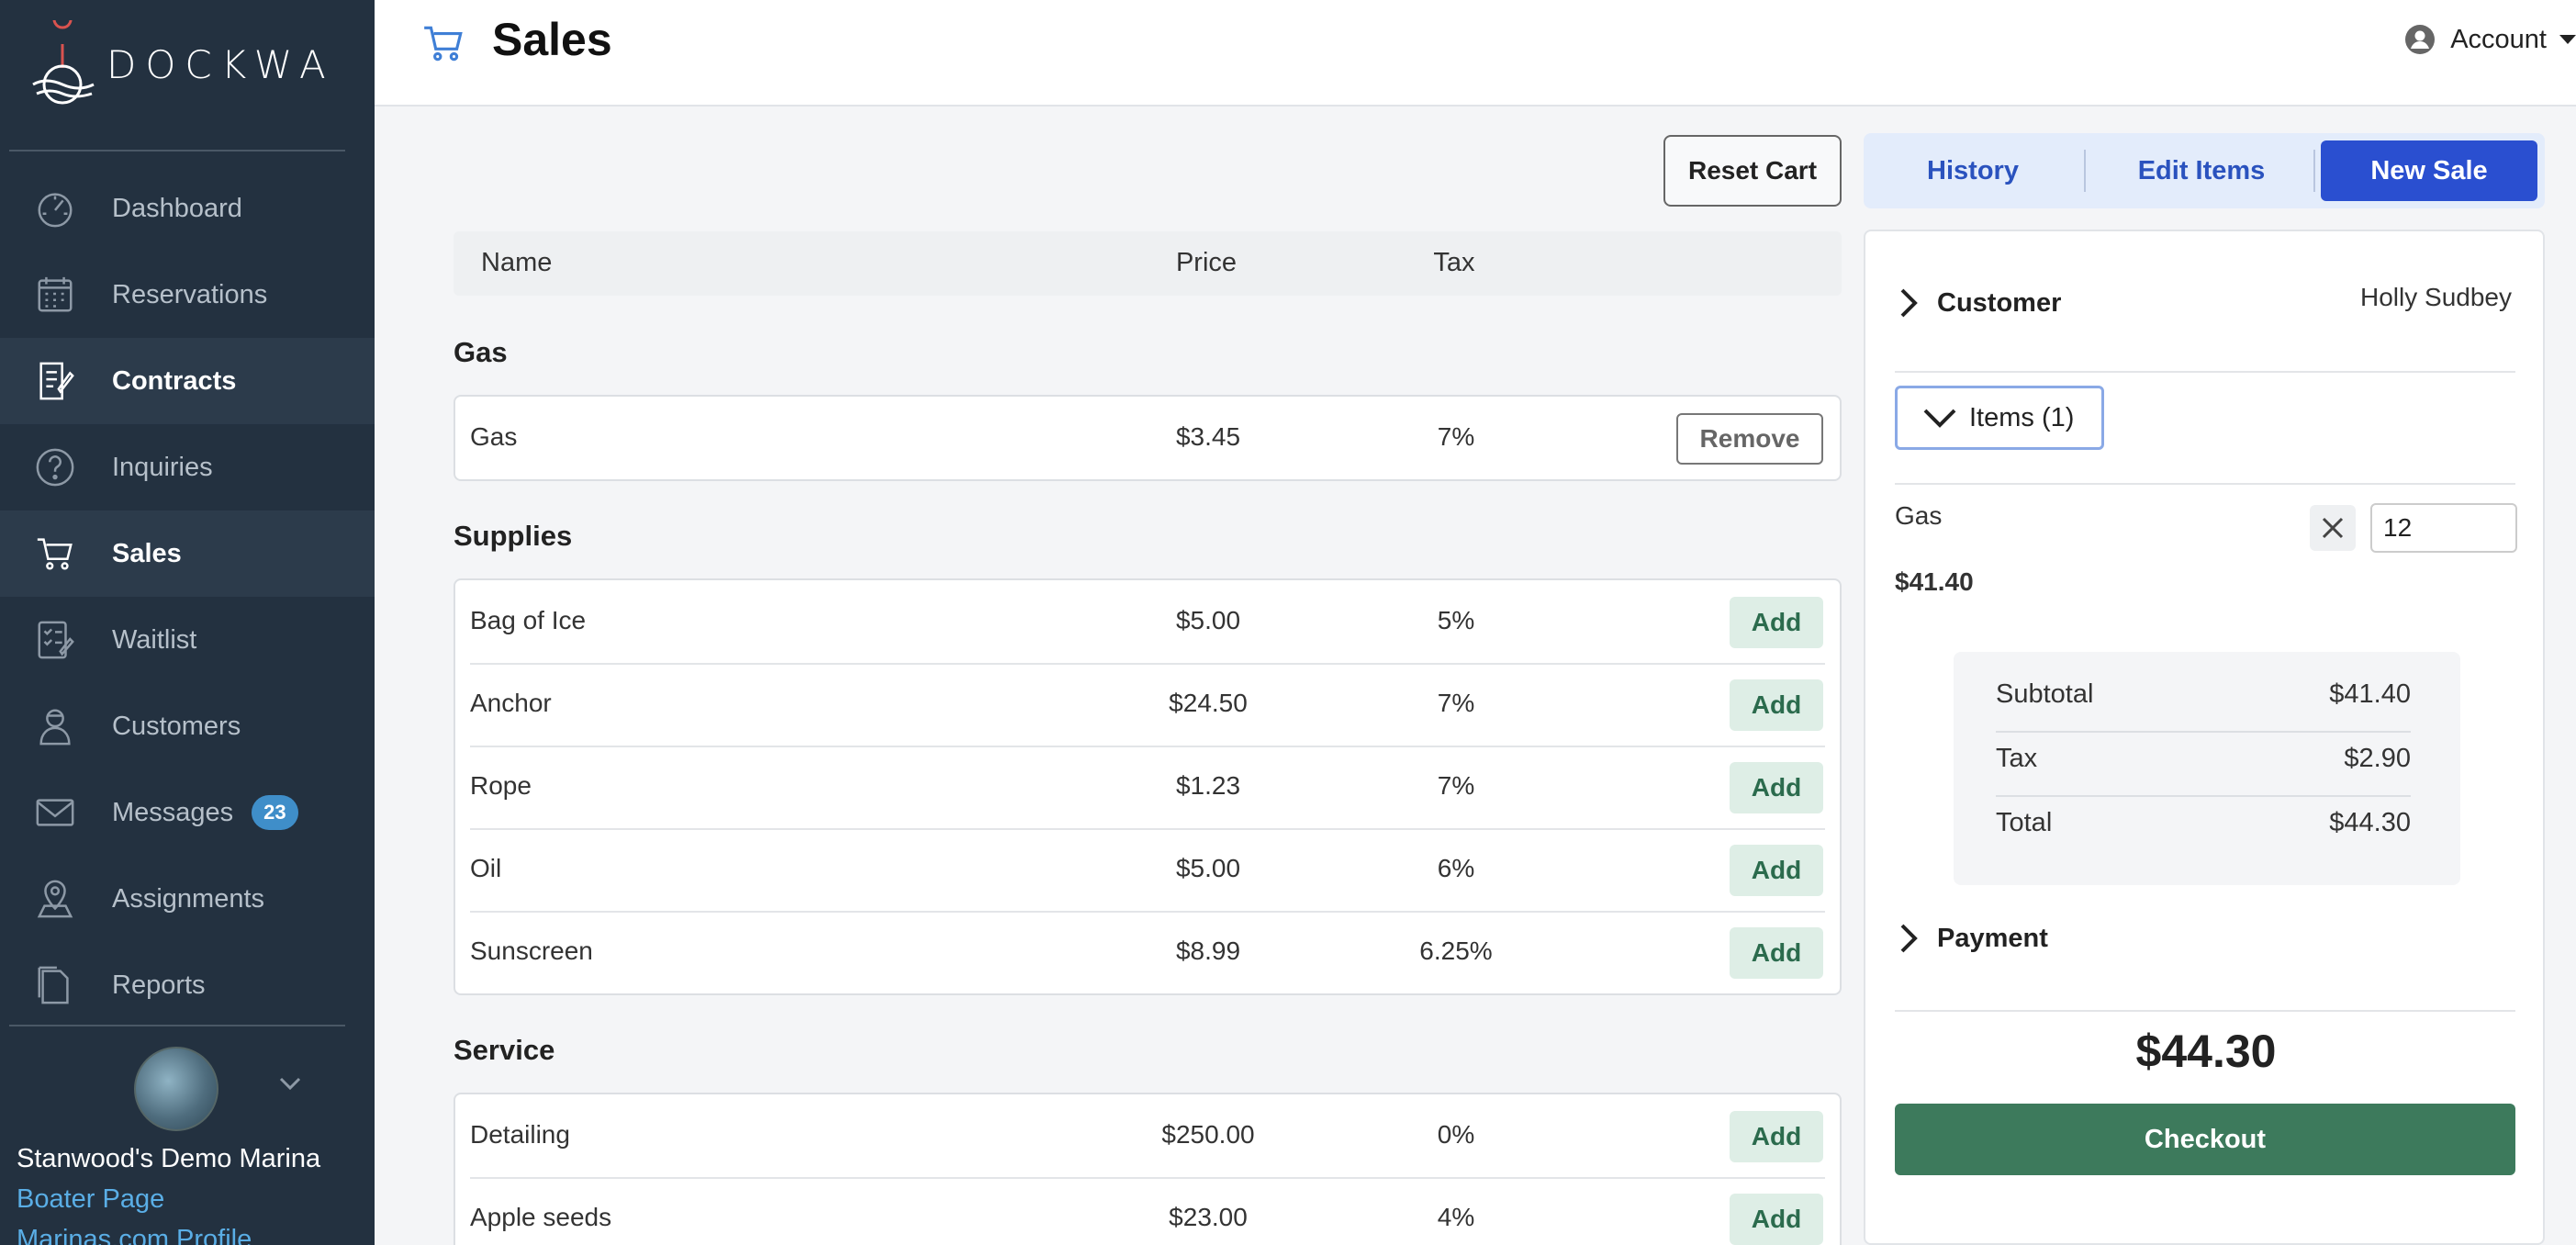 This screenshot has width=2576, height=1245. I want to click on summary-label: Tax, so click(2017, 759).